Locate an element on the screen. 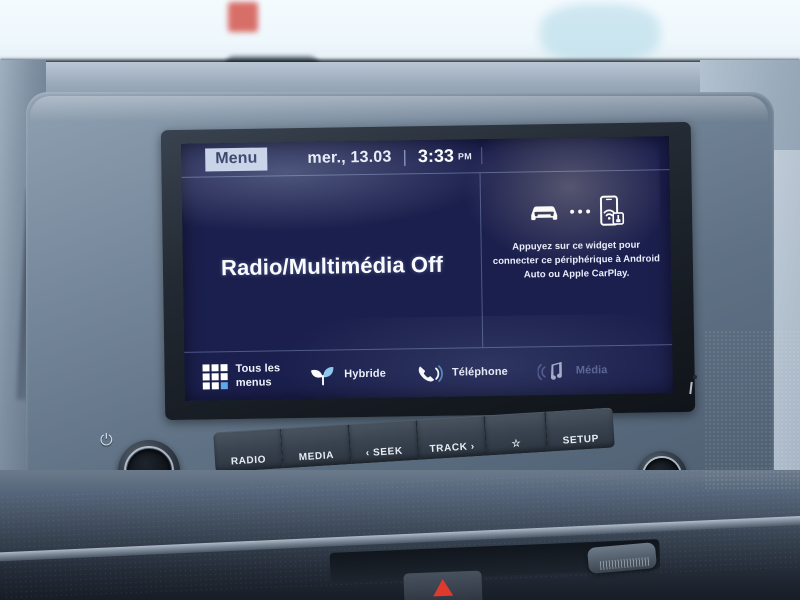 The width and height of the screenshot is (800, 600). car-icon is located at coordinates (543, 213).